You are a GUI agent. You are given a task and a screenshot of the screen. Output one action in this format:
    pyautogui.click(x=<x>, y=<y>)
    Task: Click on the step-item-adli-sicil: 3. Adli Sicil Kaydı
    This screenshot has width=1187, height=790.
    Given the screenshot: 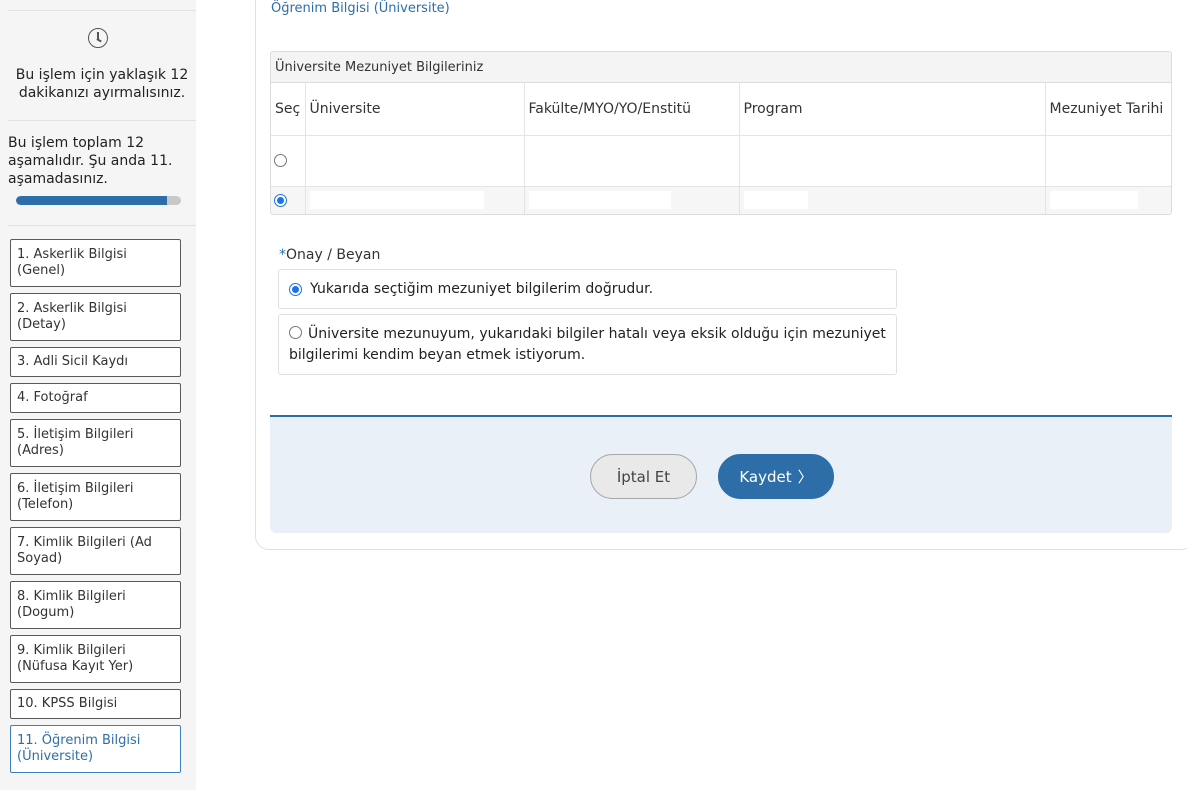 What is the action you would take?
    pyautogui.click(x=95, y=362)
    